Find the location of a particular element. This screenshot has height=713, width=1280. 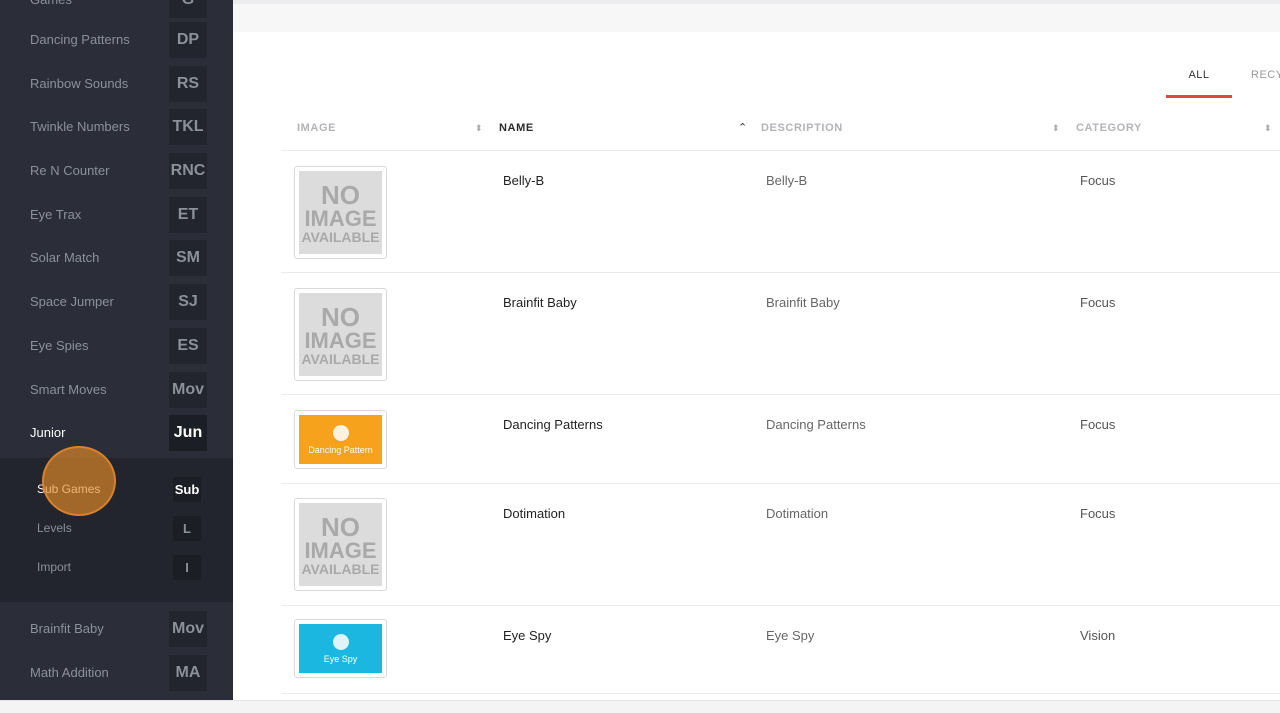

row-description: Belly-B is located at coordinates (787, 180).